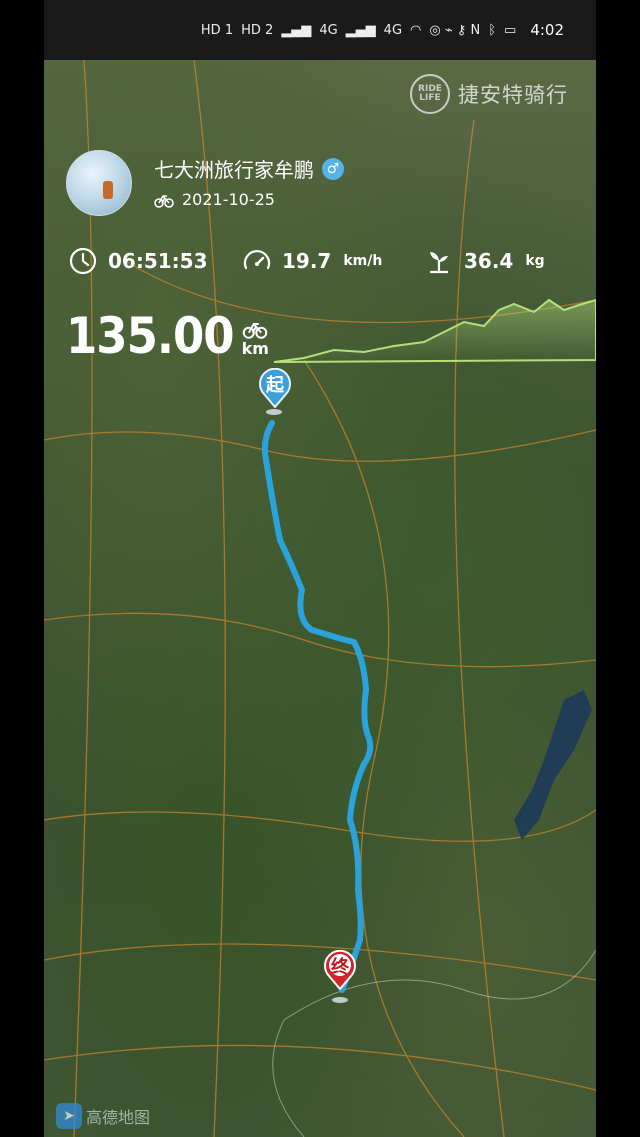 This screenshot has height=1137, width=640. What do you see at coordinates (217, 30) in the screenshot?
I see `network-label-1: HD 1` at bounding box center [217, 30].